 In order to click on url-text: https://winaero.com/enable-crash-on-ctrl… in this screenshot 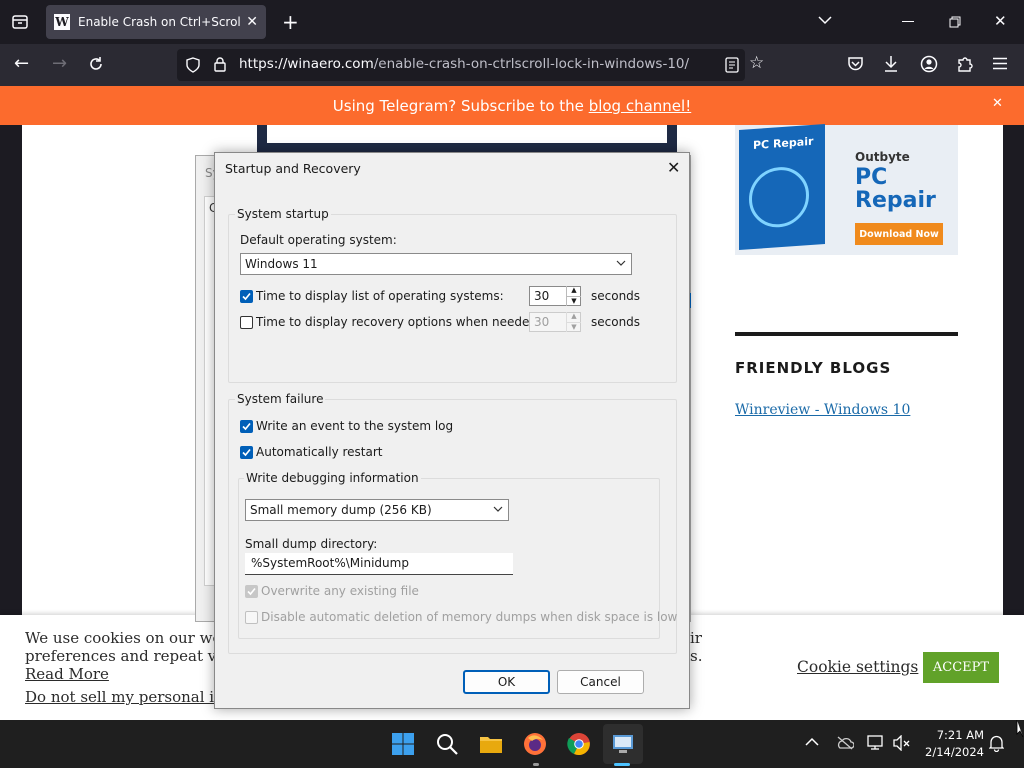, I will do `click(464, 64)`.